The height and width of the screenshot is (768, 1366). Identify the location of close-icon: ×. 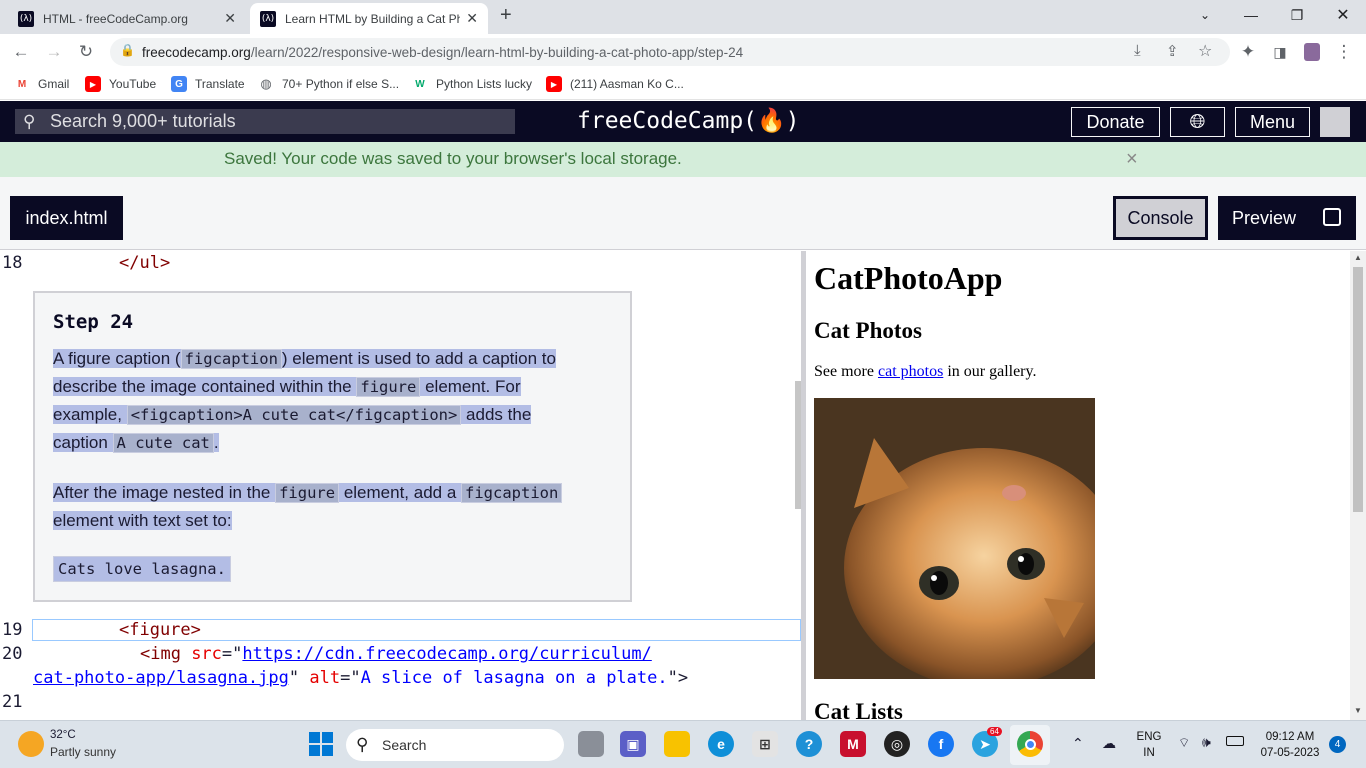
(1132, 159).